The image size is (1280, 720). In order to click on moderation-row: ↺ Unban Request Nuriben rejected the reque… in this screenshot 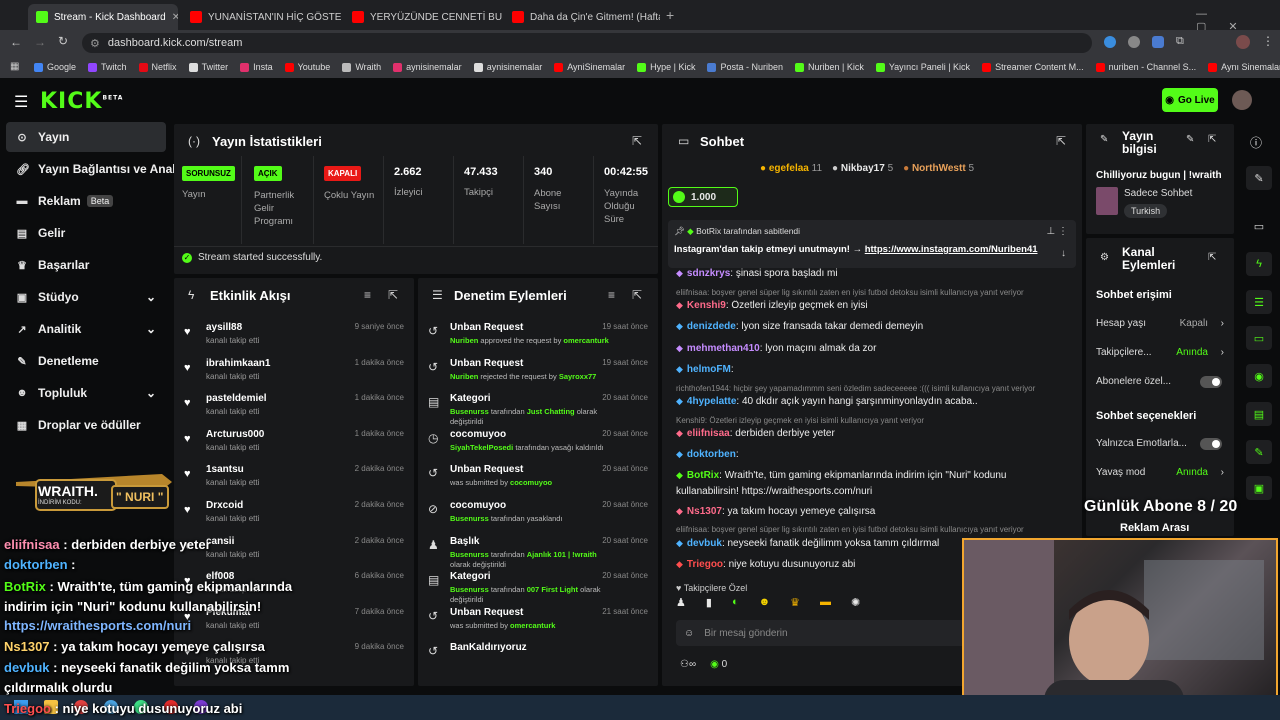, I will do `click(539, 374)`.